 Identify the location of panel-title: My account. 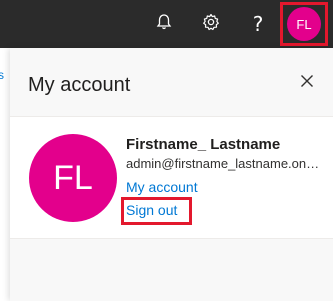
(79, 85).